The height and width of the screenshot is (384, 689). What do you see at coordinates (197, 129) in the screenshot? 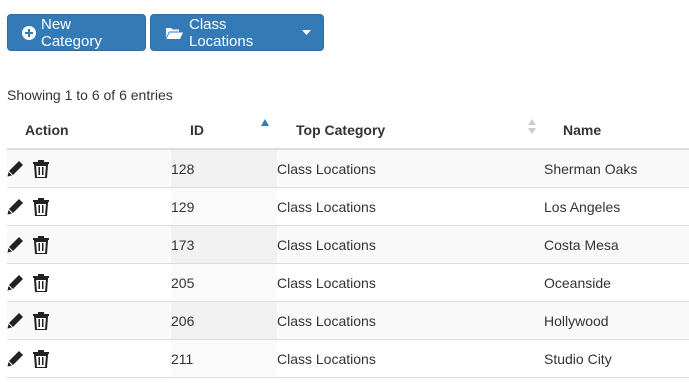
I see `header-id-label: ID` at bounding box center [197, 129].